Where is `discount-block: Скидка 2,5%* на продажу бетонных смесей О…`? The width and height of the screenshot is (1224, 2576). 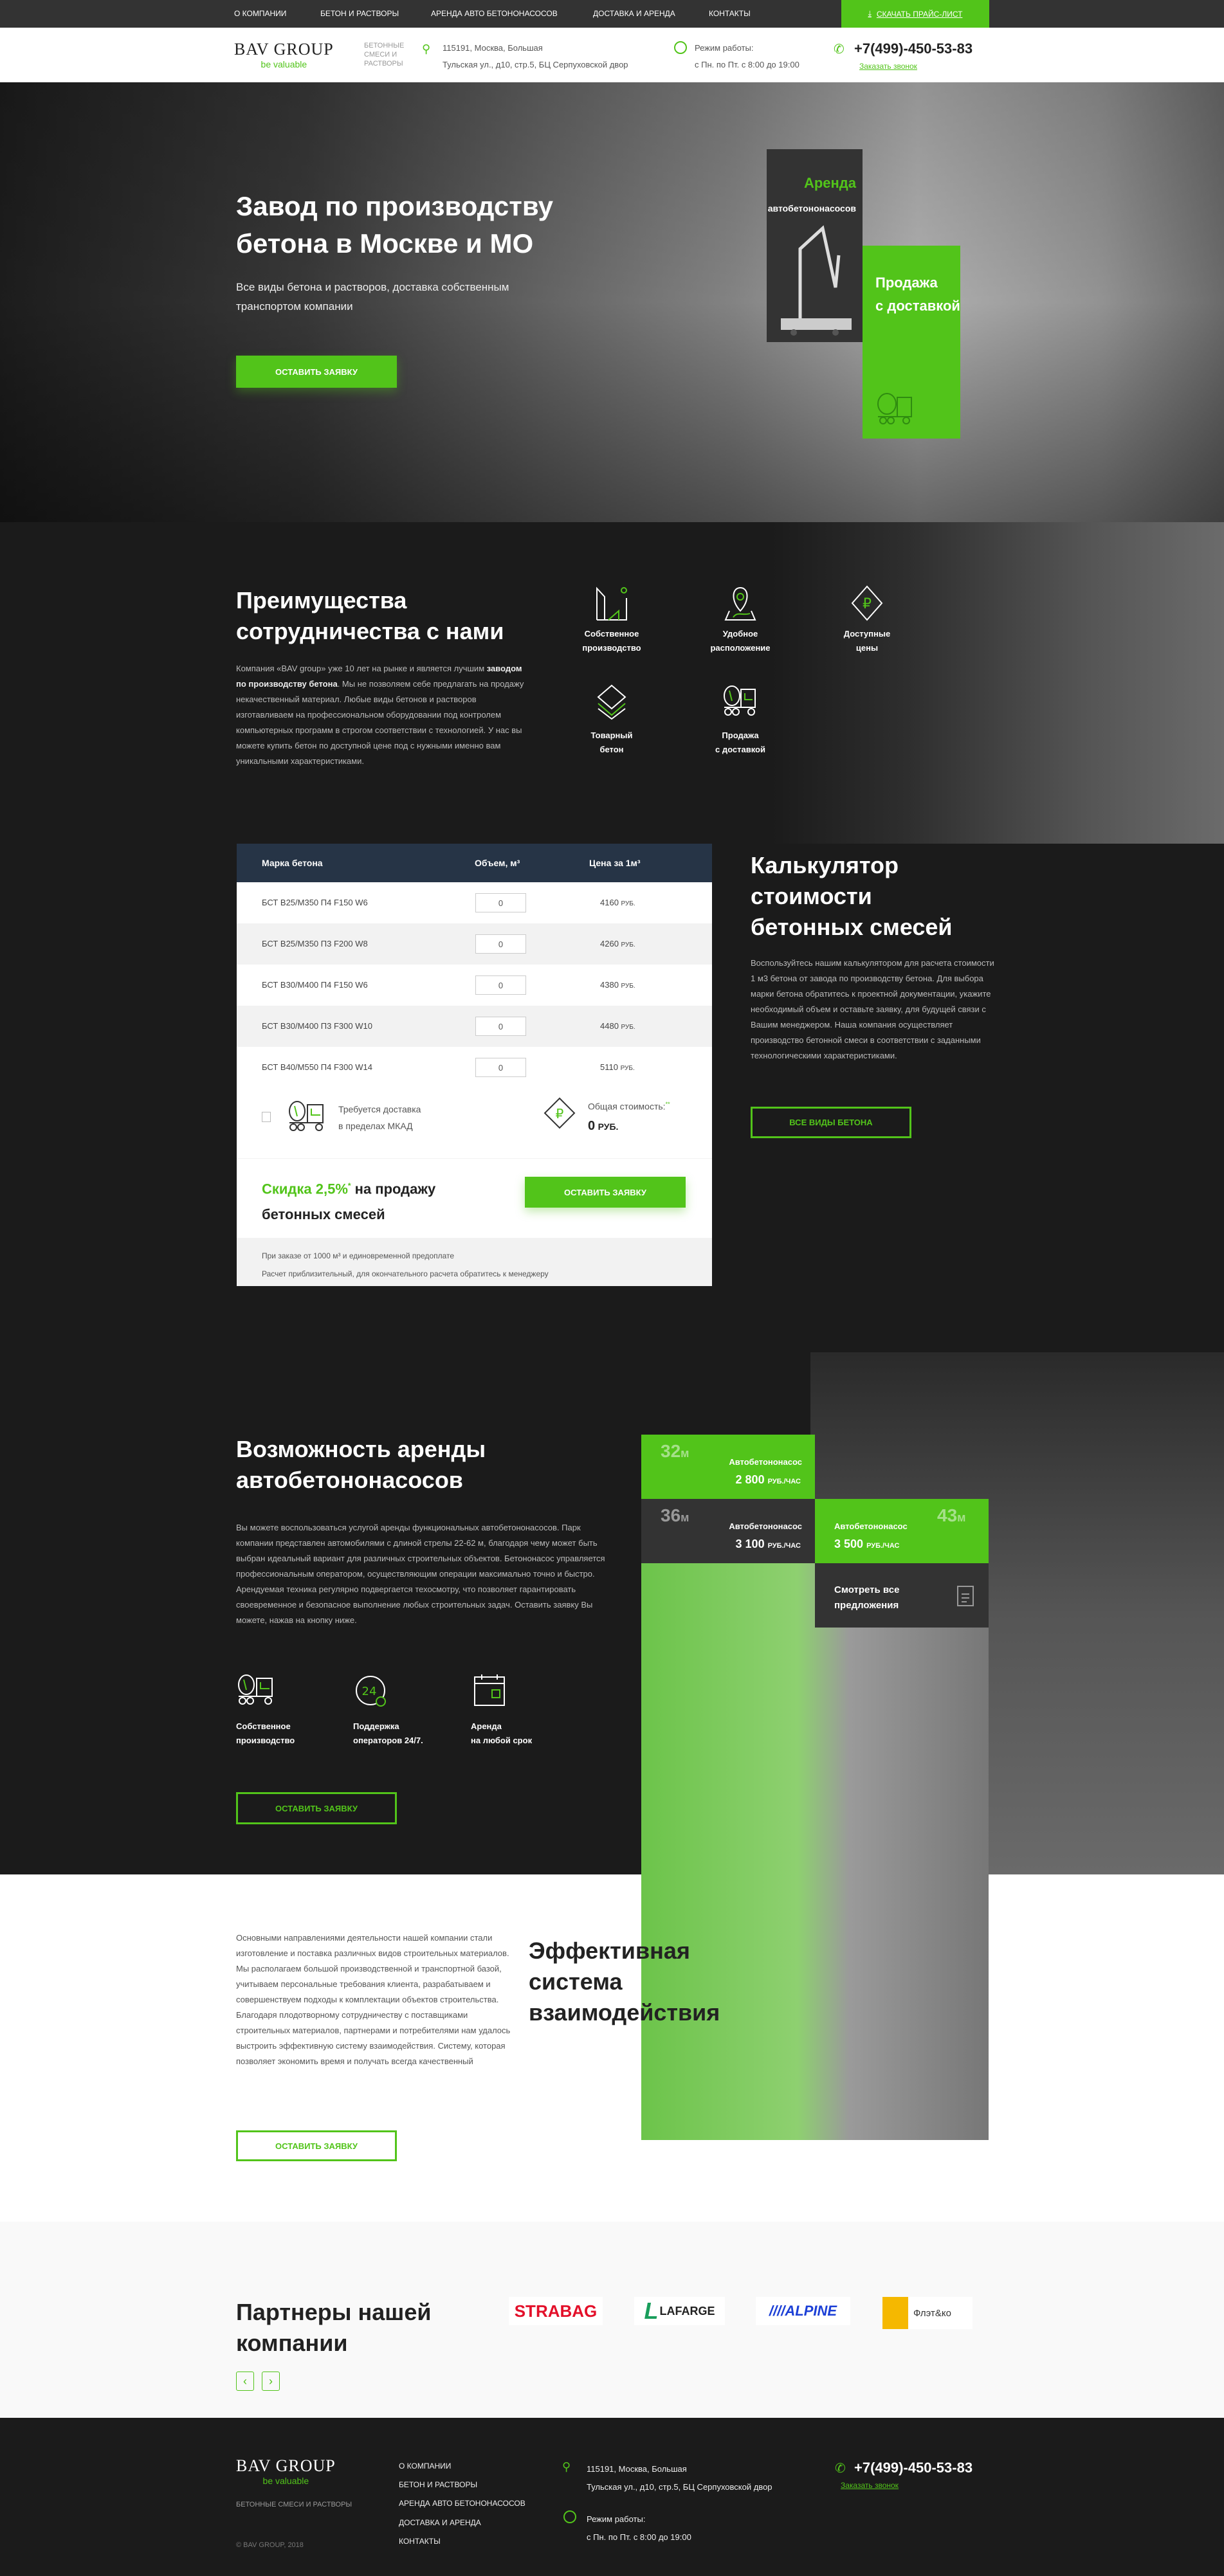
discount-block: Скидка 2,5%* на продажу бетонных смесей О… is located at coordinates (474, 1198).